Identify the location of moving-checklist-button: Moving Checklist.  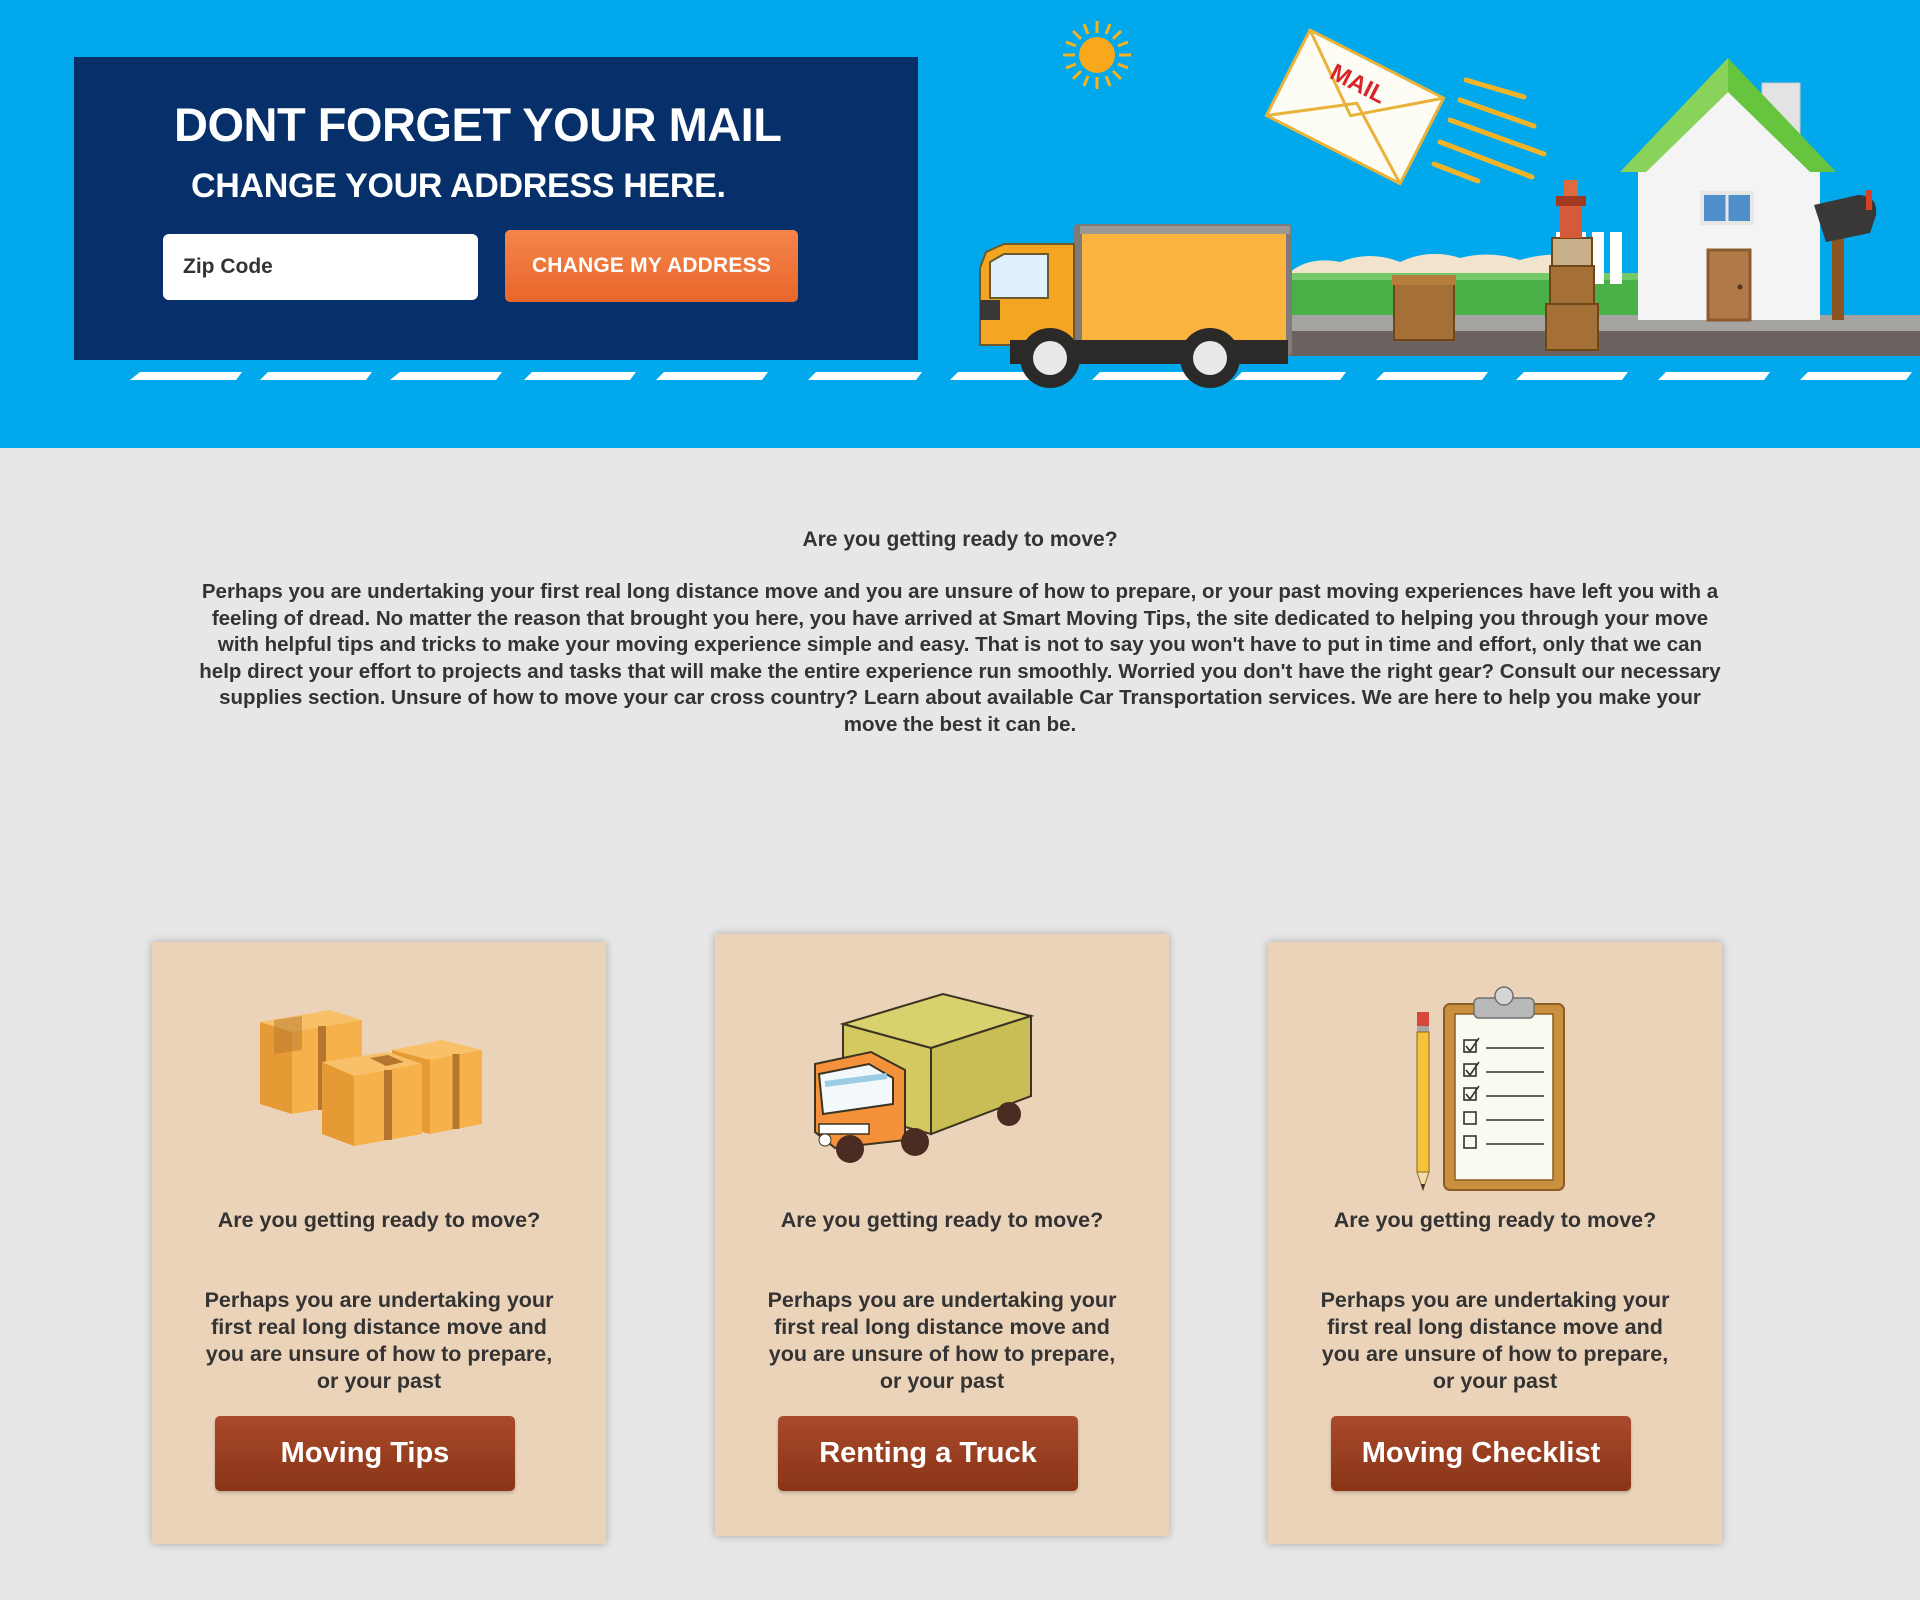
(1481, 1453).